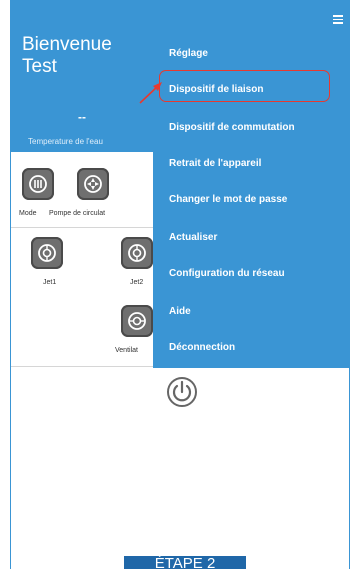  Describe the element at coordinates (67, 44) in the screenshot. I see `welcome-text: Bienvenue` at that location.